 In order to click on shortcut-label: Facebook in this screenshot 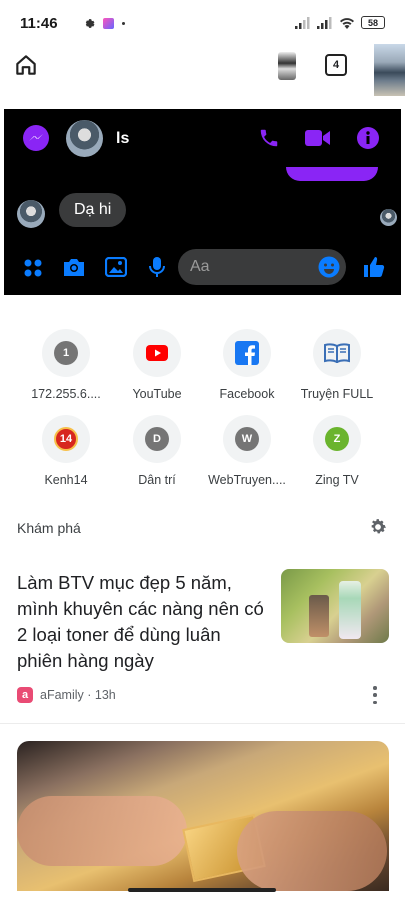, I will do `click(247, 394)`.